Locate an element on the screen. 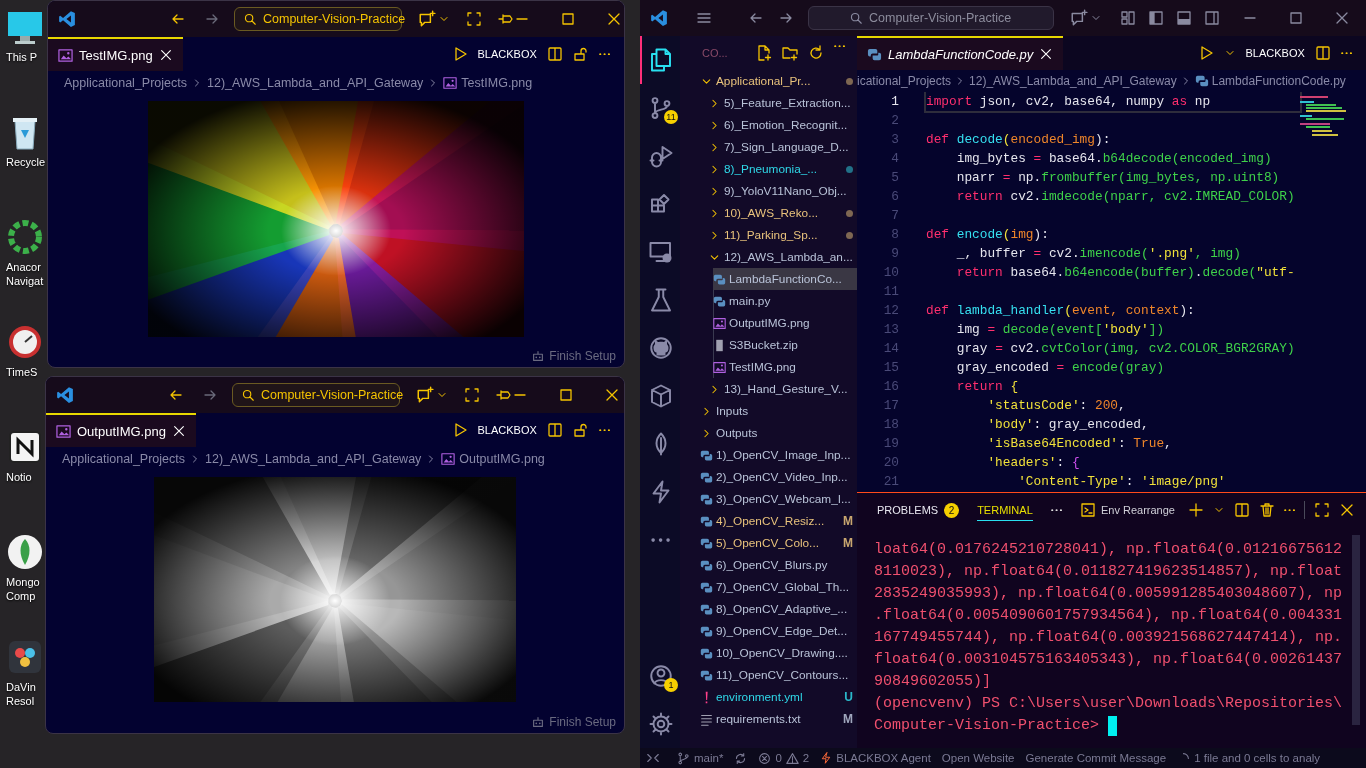 The width and height of the screenshot is (1366, 768). panel-tab: PROBLEMS 2 is located at coordinates (918, 510).